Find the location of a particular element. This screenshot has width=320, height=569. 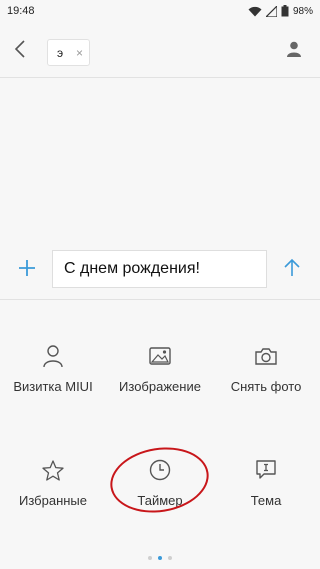

attach-button is located at coordinates (27, 270).